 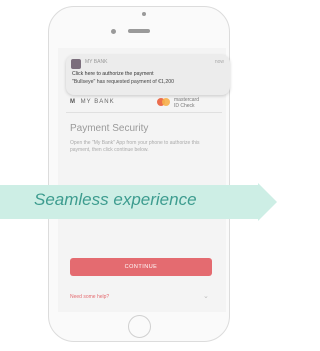 What do you see at coordinates (219, 62) in the screenshot?
I see `notification-time: now` at bounding box center [219, 62].